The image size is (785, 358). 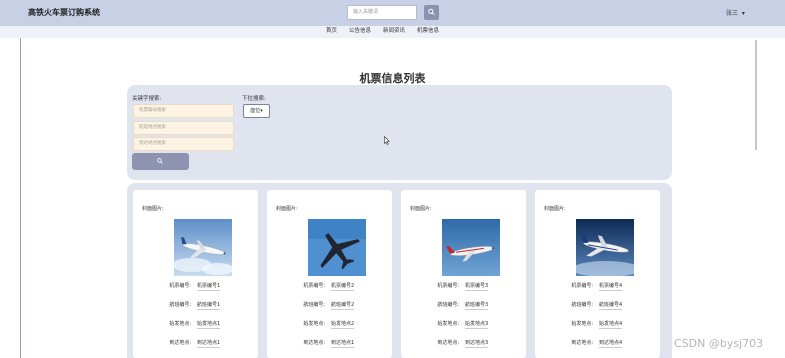 What do you see at coordinates (329, 287) in the screenshot?
I see `ticket-no-row: 机票编号: 机票编号2` at bounding box center [329, 287].